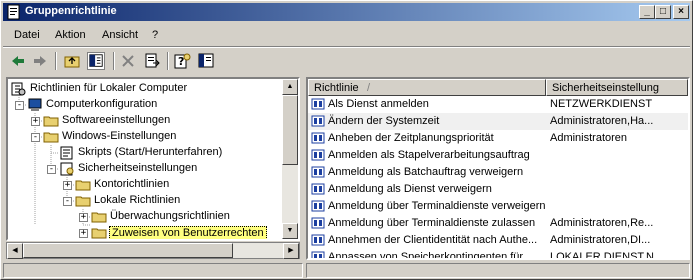 This screenshot has width=693, height=280. What do you see at coordinates (13, 12) in the screenshot?
I see `group-policy-icon` at bounding box center [13, 12].